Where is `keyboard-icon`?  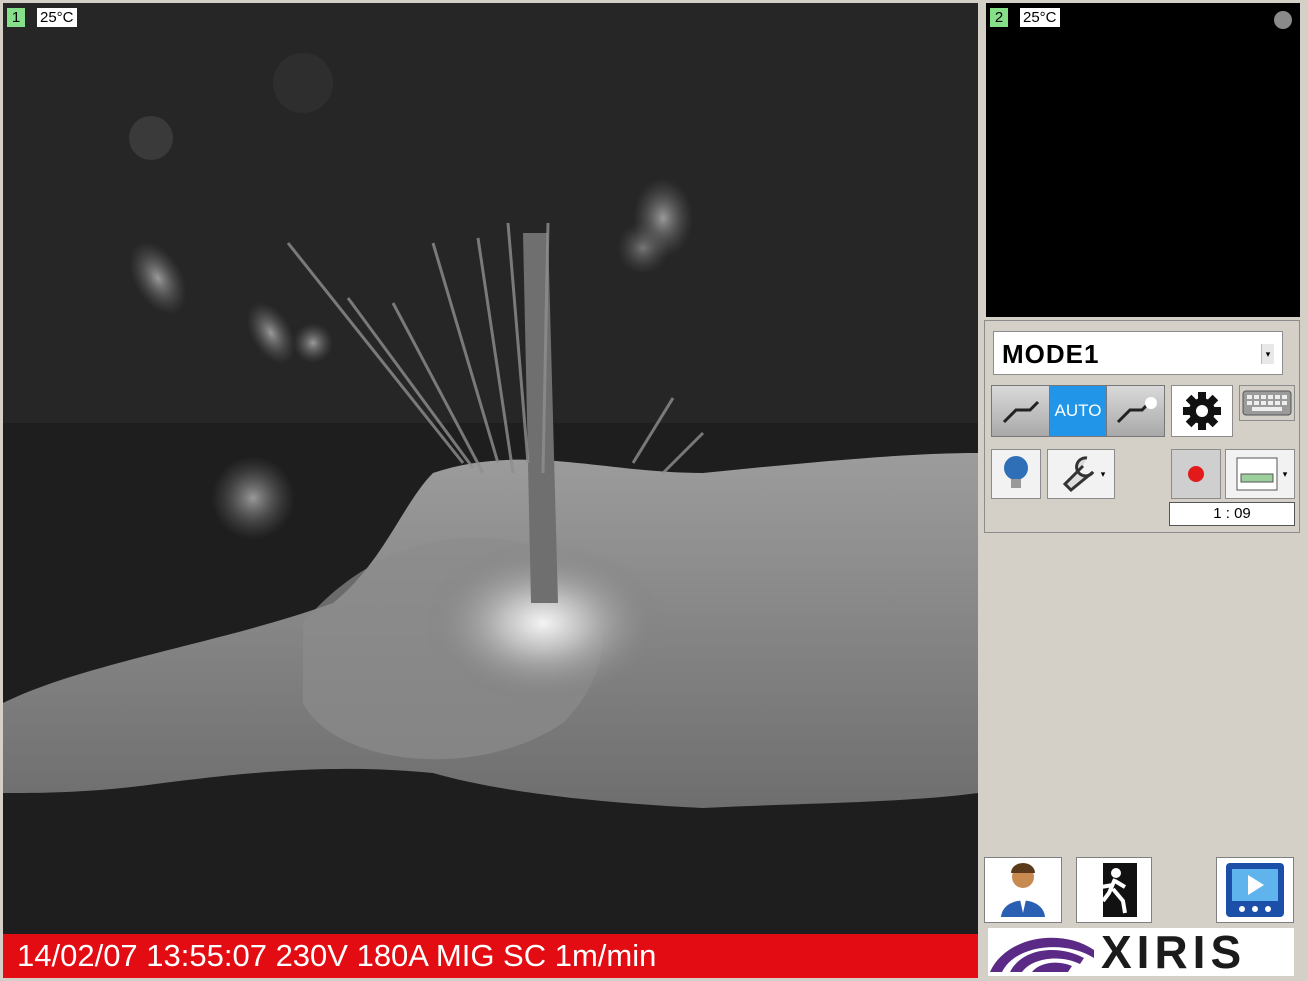
keyboard-icon is located at coordinates (1267, 403).